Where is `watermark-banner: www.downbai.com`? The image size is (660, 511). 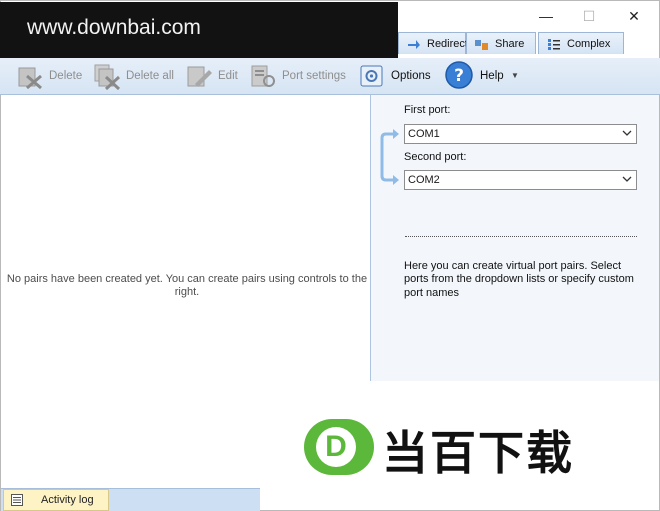 watermark-banner: www.downbai.com is located at coordinates (199, 30).